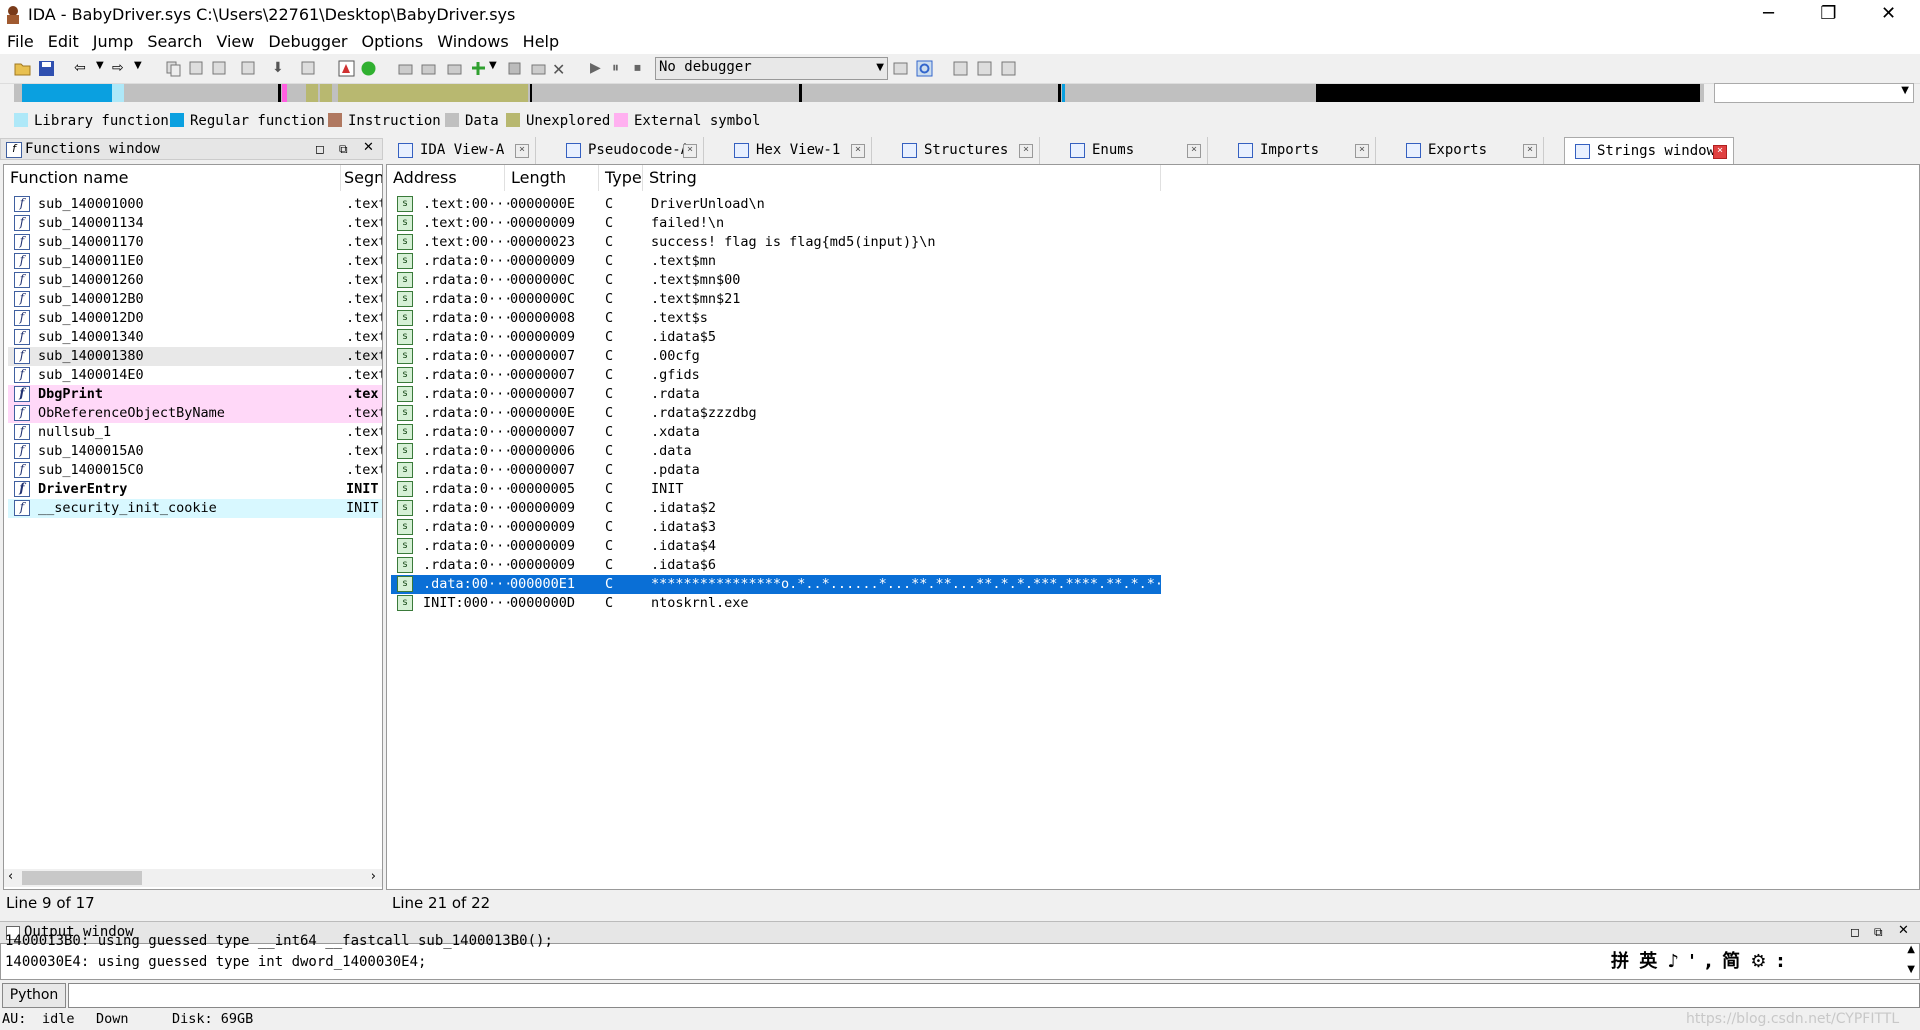 This screenshot has height=1030, width=1920. What do you see at coordinates (776, 432) in the screenshot?
I see `string-row: s .rdata:0··· 00000007 C .xdata` at bounding box center [776, 432].